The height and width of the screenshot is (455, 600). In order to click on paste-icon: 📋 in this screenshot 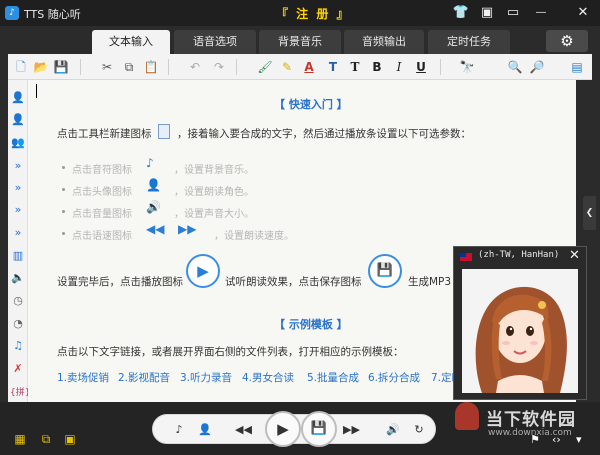, I will do `click(151, 67)`.